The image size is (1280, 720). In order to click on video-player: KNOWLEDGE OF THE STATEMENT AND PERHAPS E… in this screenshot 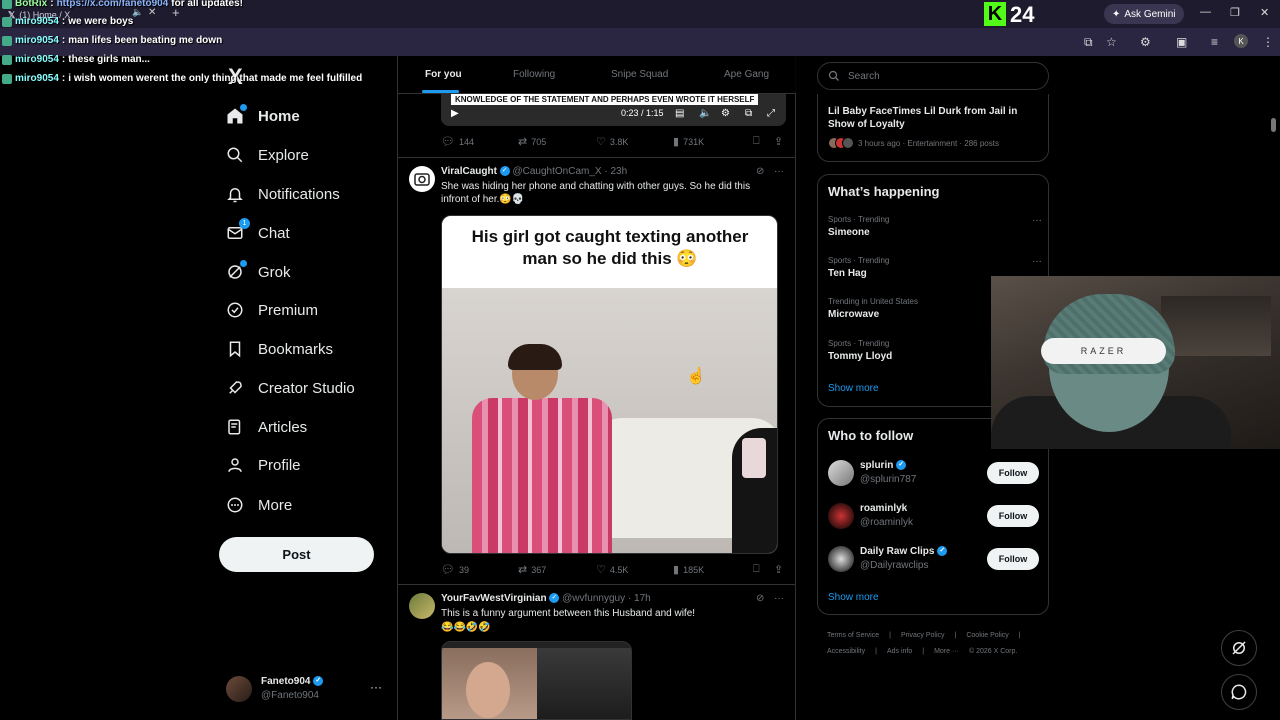, I will do `click(613, 110)`.